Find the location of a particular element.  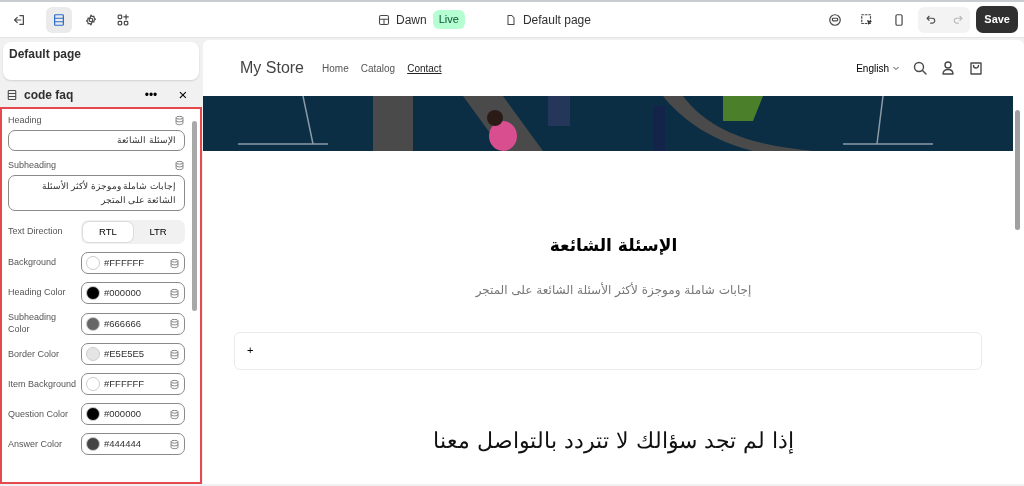

field-label: Item Background is located at coordinates (42, 384).